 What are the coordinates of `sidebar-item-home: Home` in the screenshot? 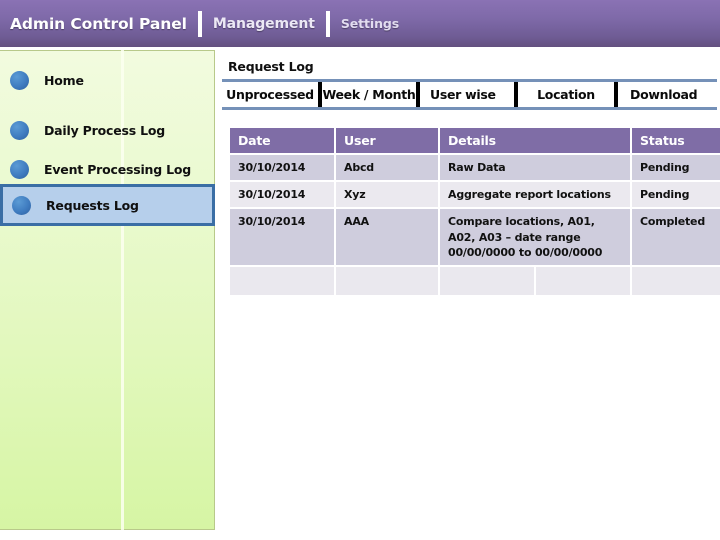 It's located at (107, 80).